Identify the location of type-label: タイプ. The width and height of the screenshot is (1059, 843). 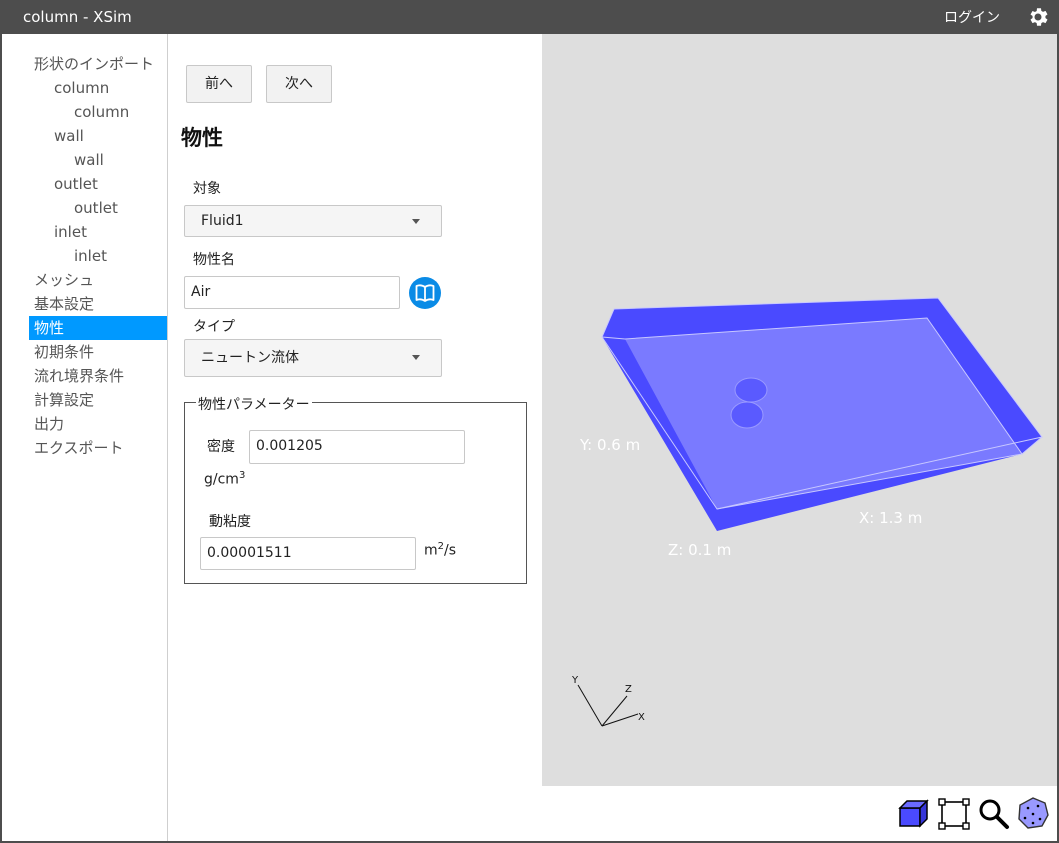
(214, 327).